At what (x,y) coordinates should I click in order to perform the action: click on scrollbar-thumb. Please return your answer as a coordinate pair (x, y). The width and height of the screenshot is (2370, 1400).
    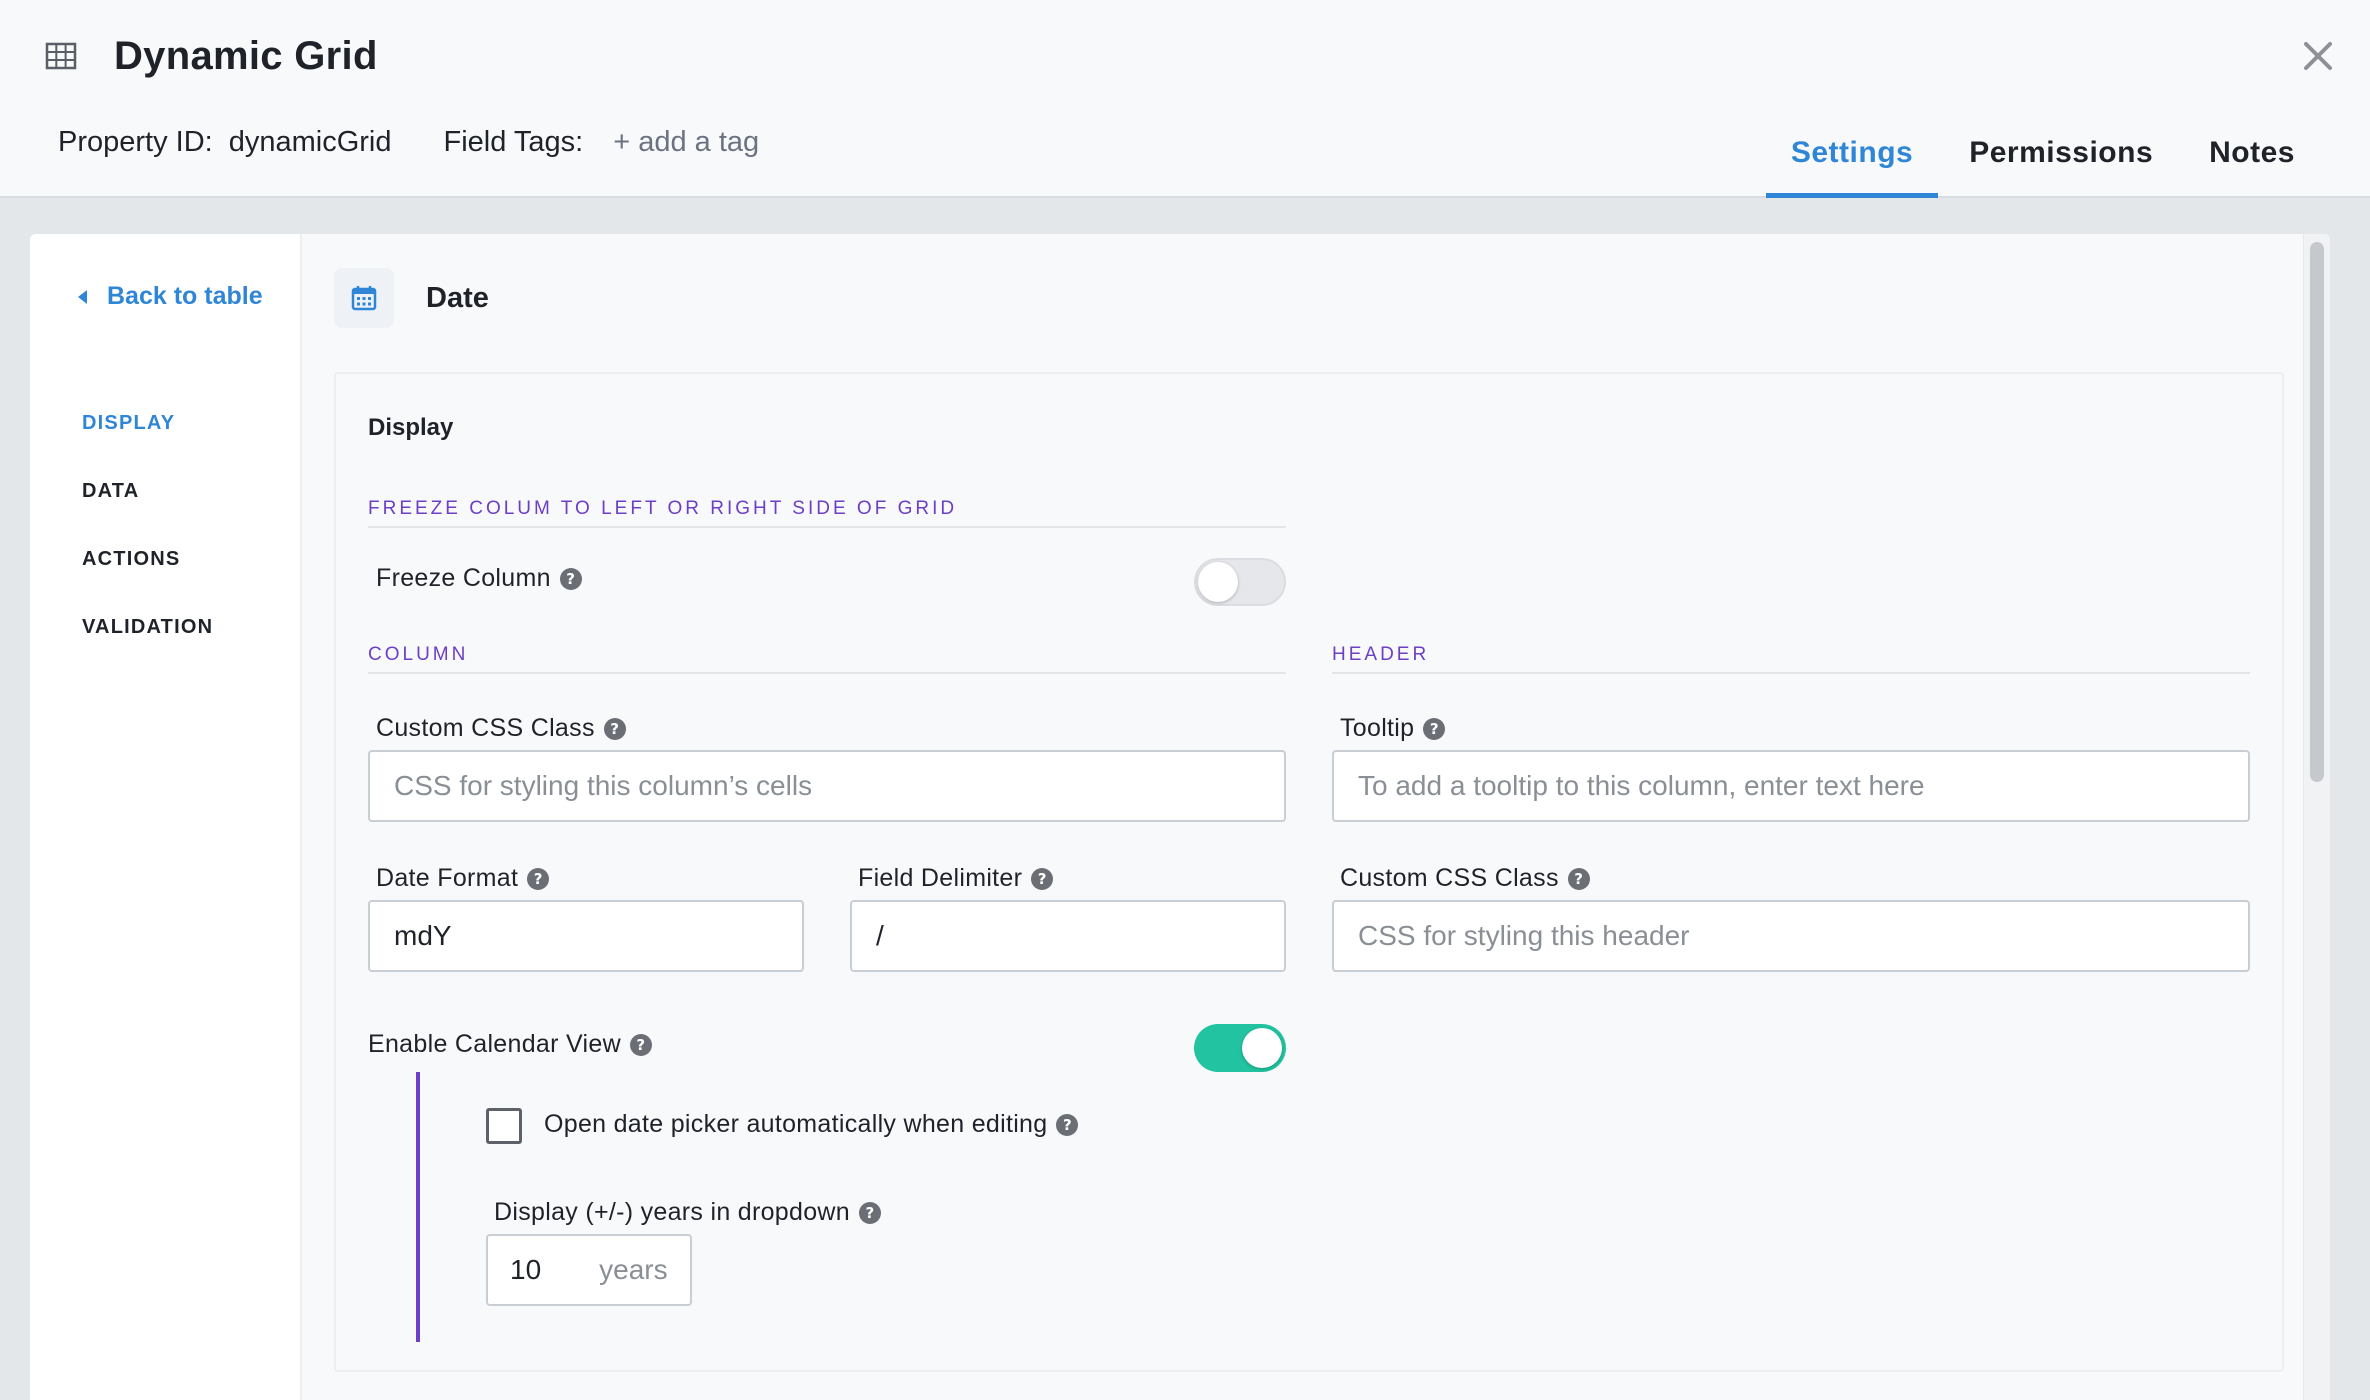
    Looking at the image, I should click on (2317, 512).